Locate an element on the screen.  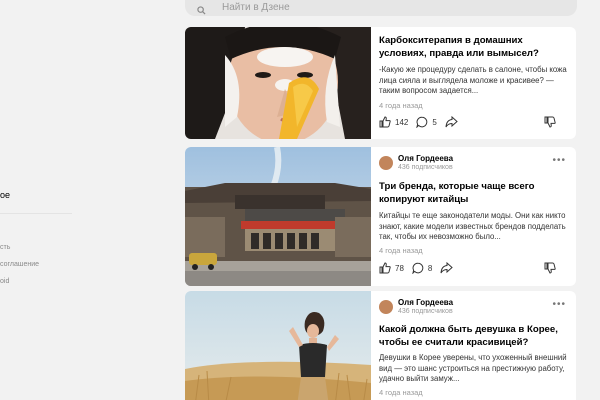
sidebar-link-1: сть is located at coordinates (5, 247).